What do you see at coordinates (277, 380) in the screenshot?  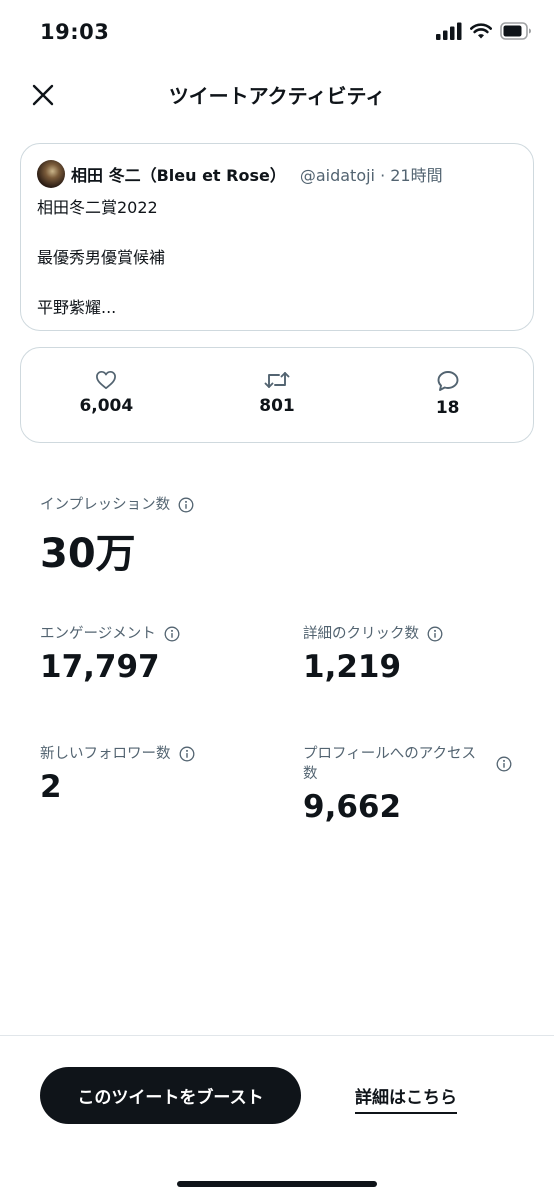 I see `retweet-icon` at bounding box center [277, 380].